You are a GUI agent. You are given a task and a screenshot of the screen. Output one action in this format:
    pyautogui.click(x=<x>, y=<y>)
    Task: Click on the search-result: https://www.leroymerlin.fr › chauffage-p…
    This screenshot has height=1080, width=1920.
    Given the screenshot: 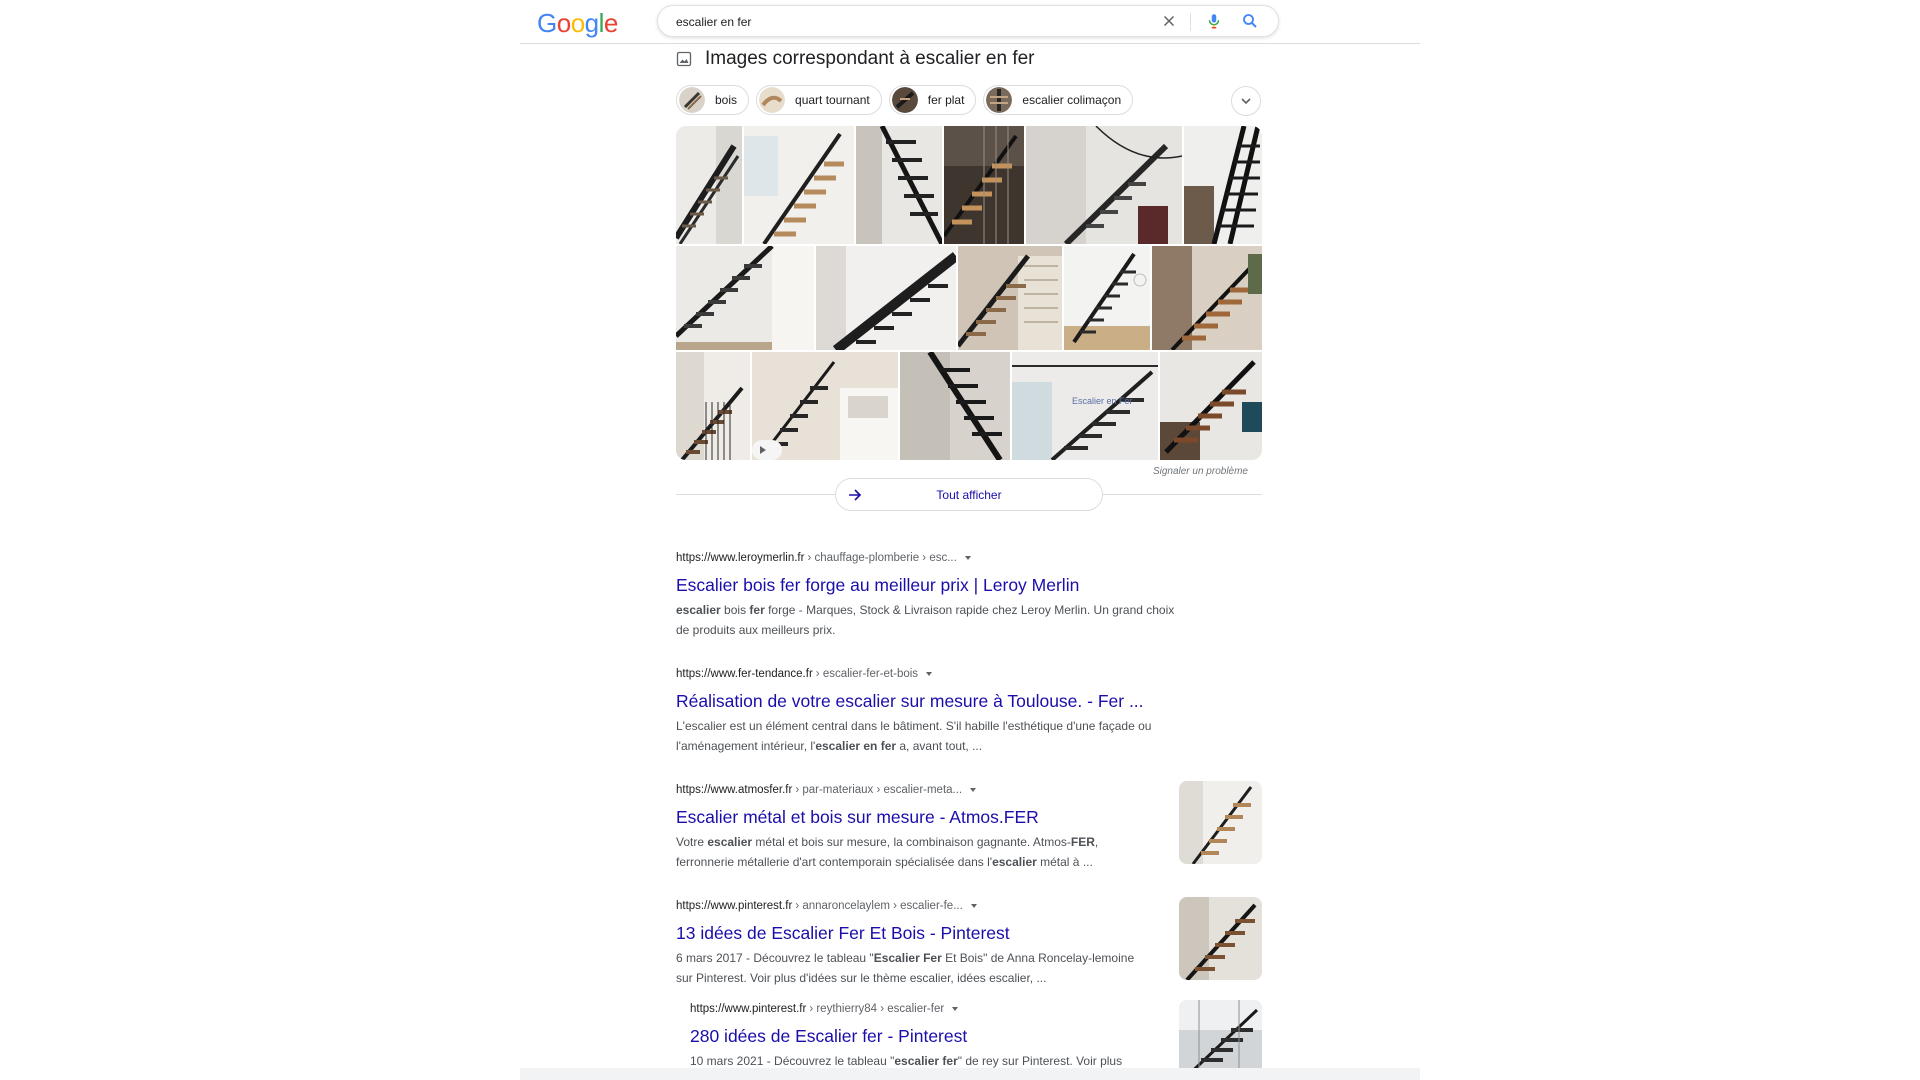 What is the action you would take?
    pyautogui.click(x=956, y=595)
    